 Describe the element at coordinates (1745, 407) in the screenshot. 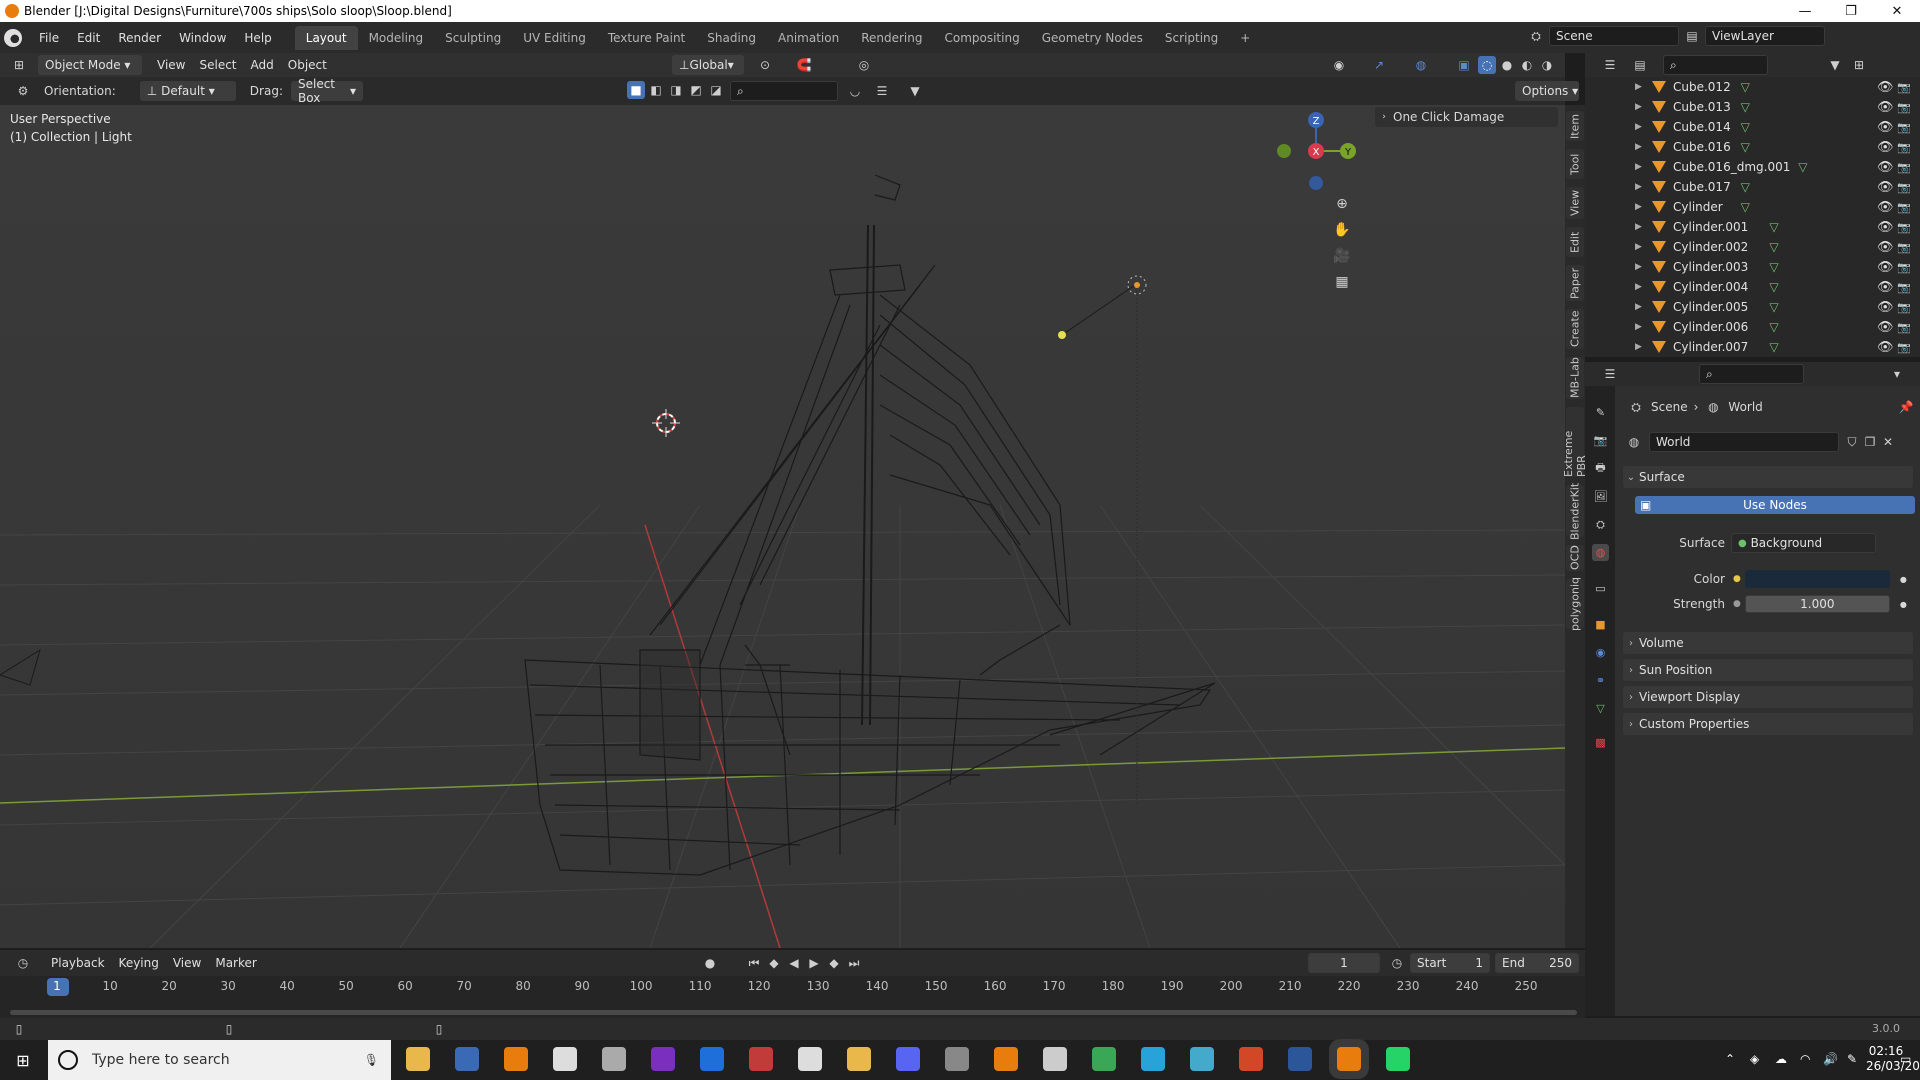

I see `breadcrumb-world: World` at that location.